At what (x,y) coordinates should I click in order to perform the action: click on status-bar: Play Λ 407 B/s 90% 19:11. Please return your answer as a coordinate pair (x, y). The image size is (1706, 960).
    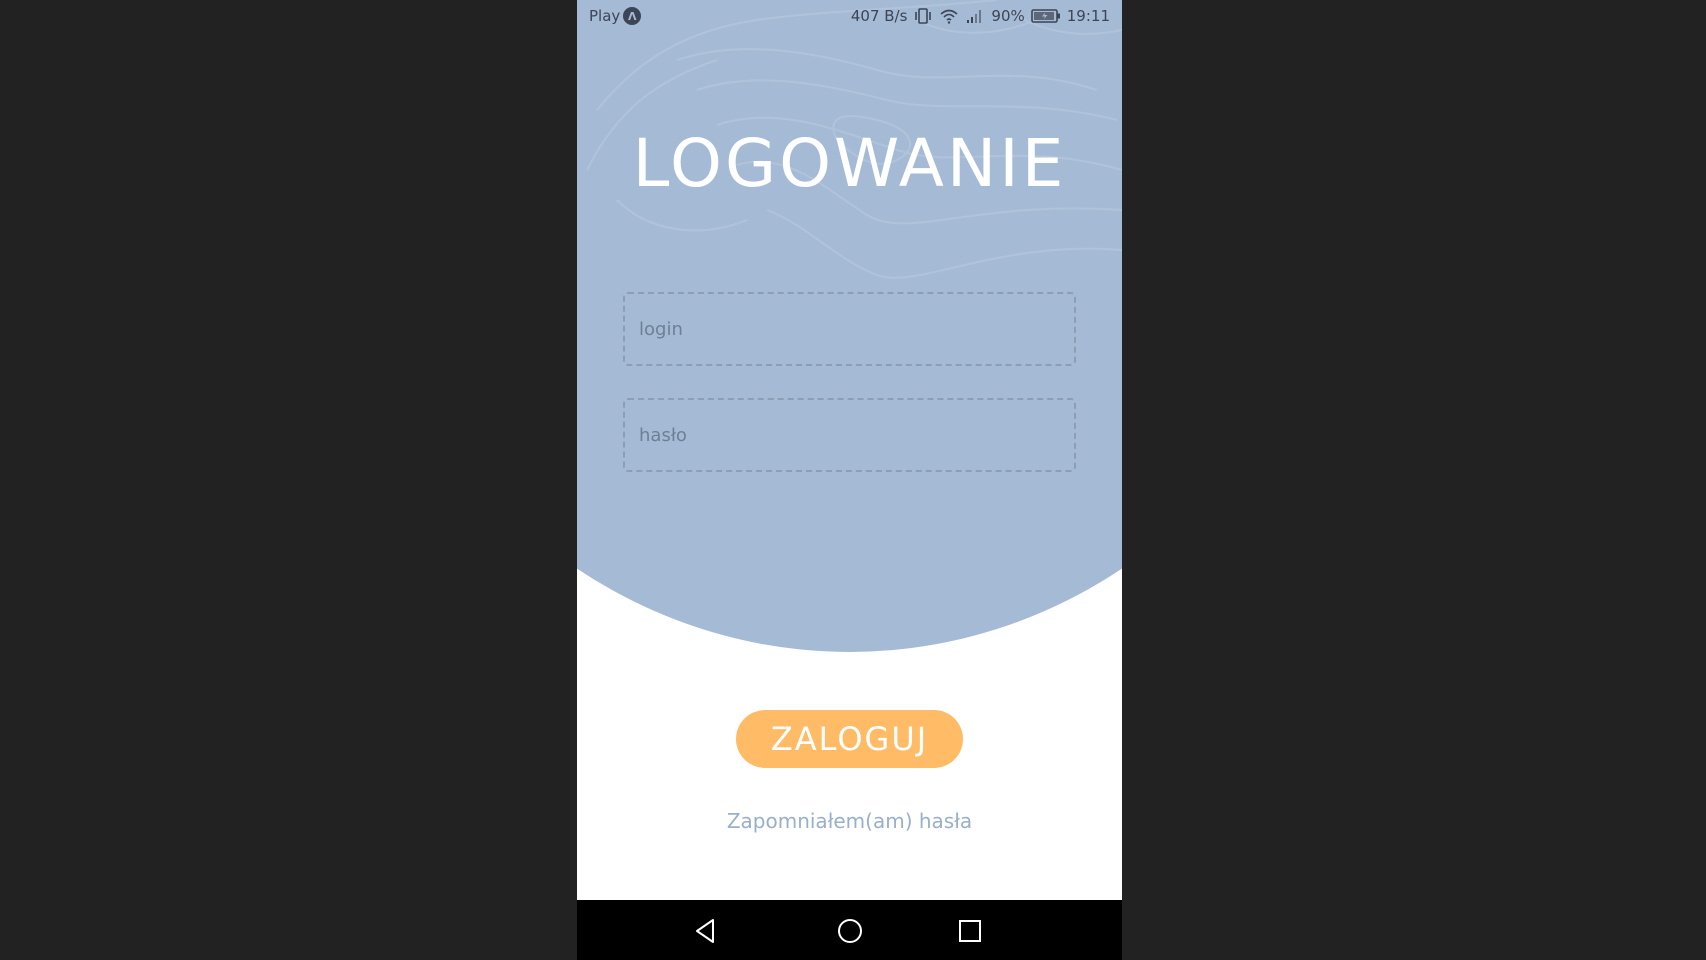
    Looking at the image, I should click on (849, 16).